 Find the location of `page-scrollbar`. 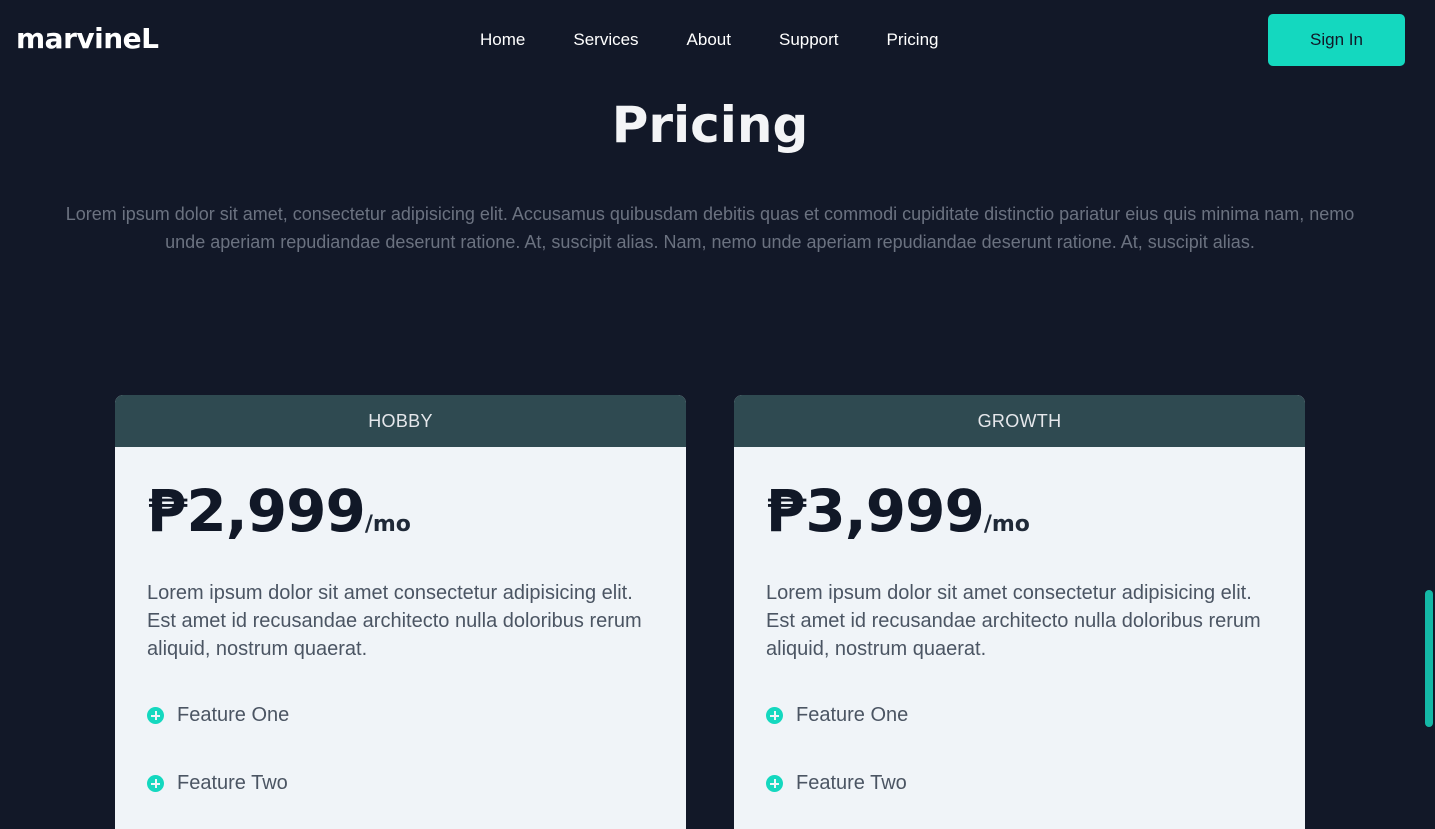

page-scrollbar is located at coordinates (1429, 414).